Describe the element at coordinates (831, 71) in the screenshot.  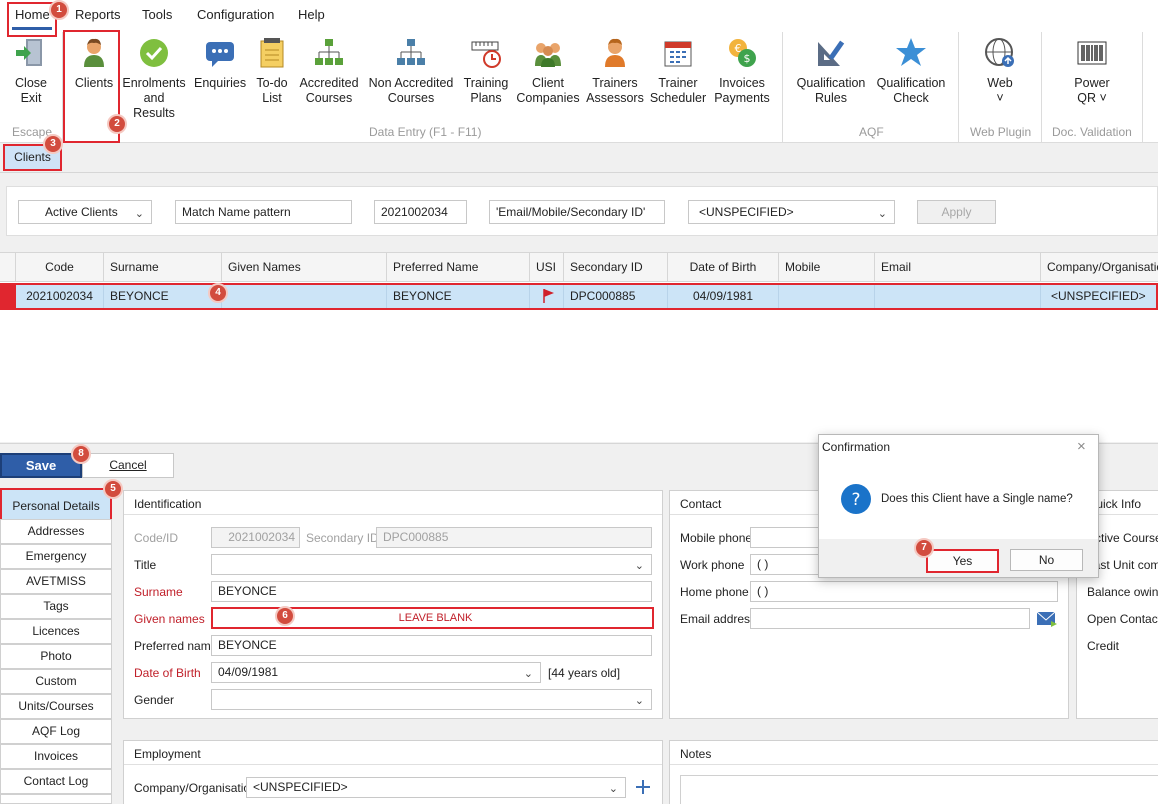
I see `qualification-rules-button: Qualification Rules` at that location.